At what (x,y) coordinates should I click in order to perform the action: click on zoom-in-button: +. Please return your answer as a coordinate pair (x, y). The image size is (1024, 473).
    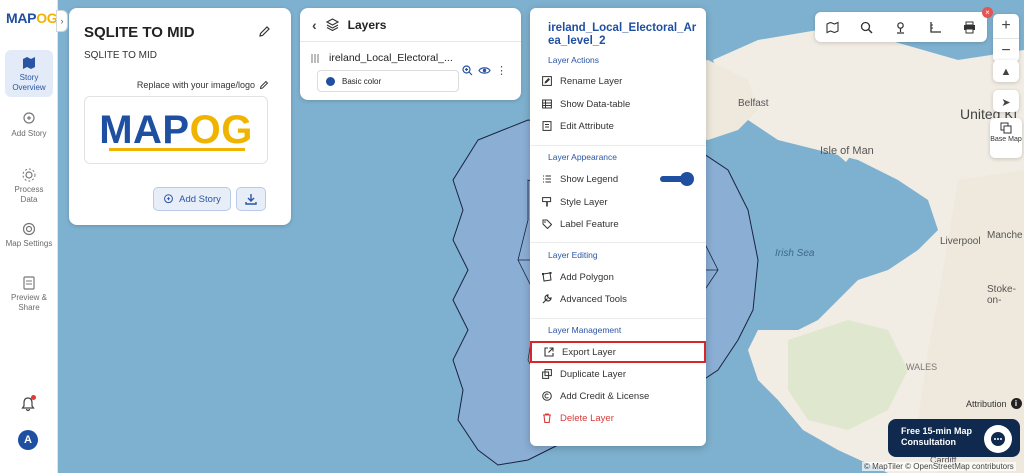
    Looking at the image, I should click on (1006, 26).